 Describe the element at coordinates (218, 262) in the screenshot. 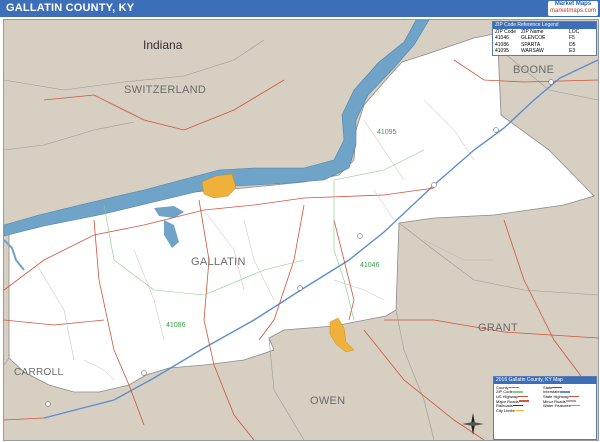

I see `label-gallatin: GALLATIN` at that location.